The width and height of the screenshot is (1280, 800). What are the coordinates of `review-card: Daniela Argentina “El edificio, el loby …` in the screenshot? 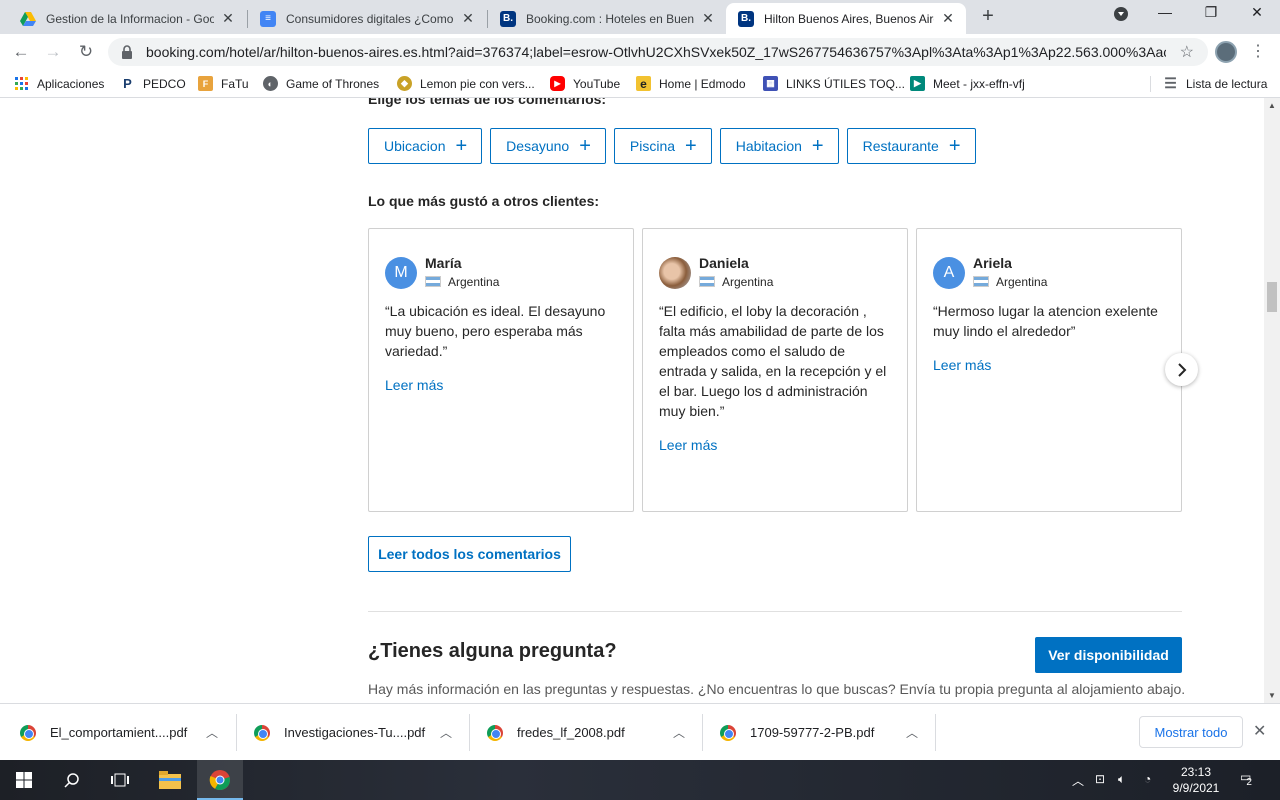 It's located at (775, 370).